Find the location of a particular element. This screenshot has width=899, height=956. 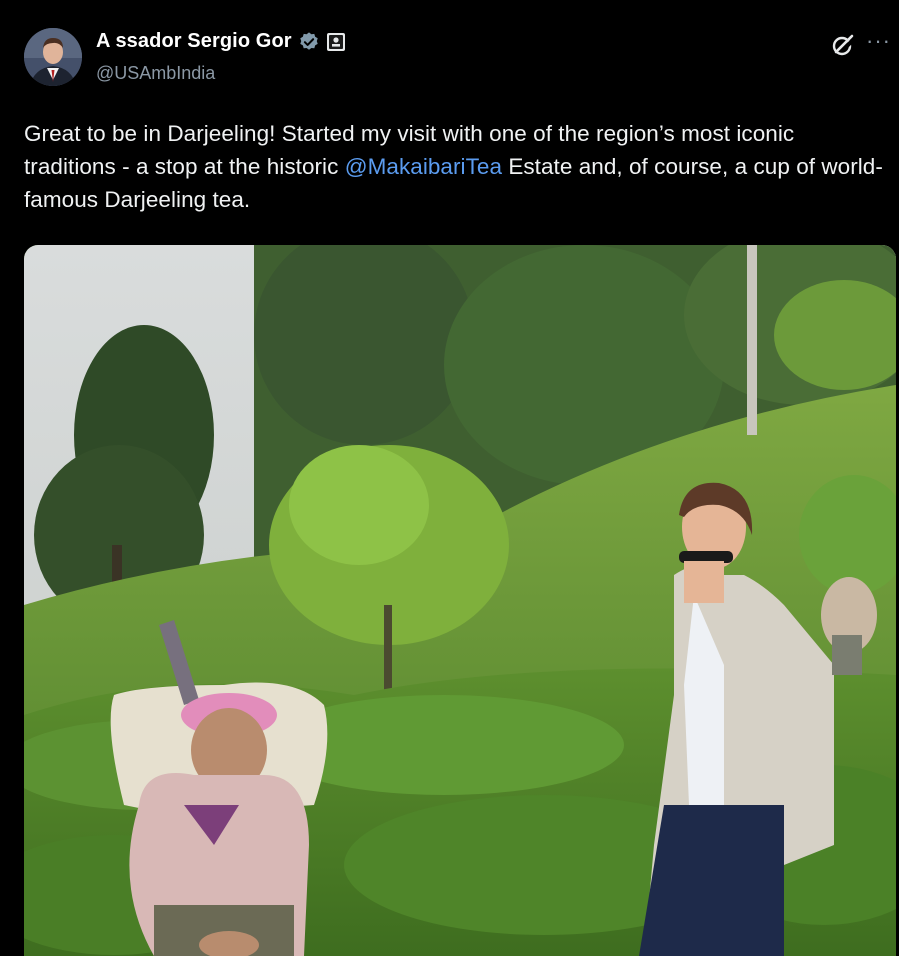

profile-photo-icon is located at coordinates (53, 57).